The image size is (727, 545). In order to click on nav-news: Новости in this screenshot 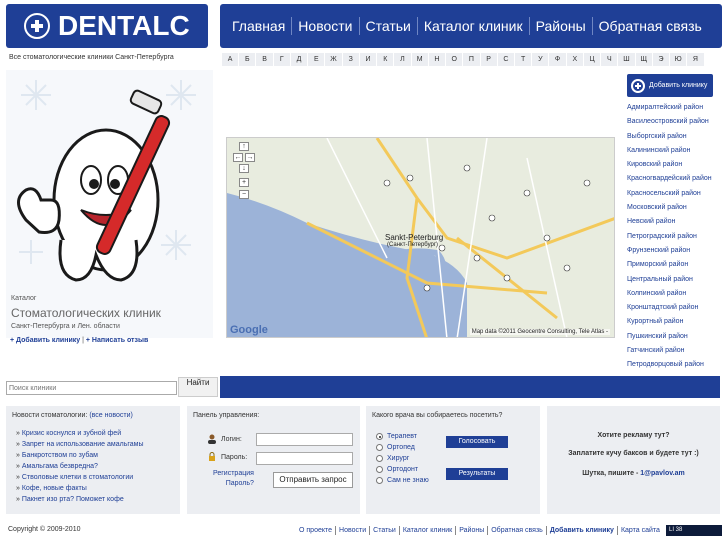, I will do `click(326, 26)`.